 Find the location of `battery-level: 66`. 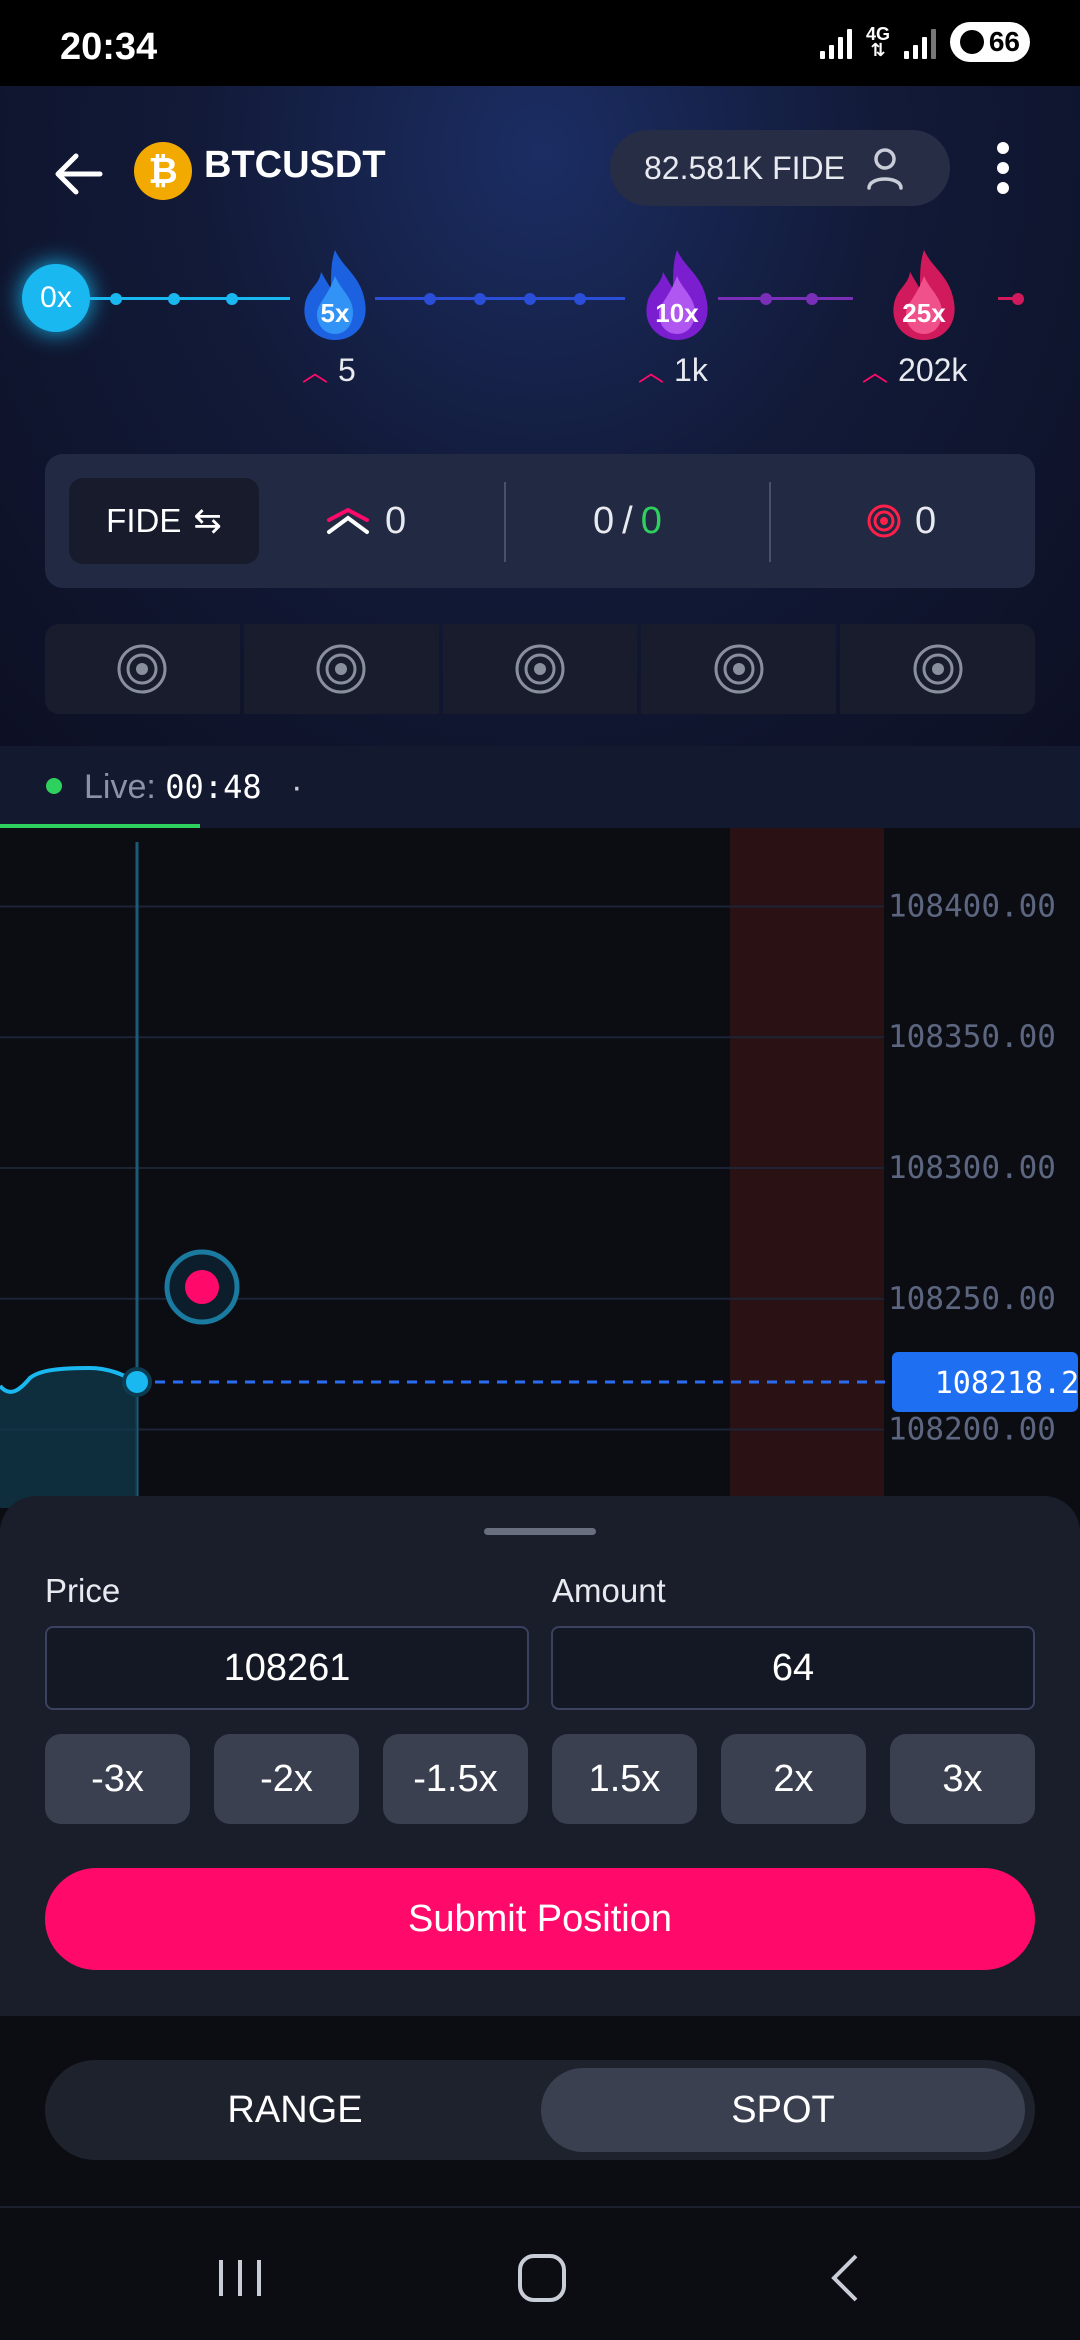

battery-level: 66 is located at coordinates (1004, 41).